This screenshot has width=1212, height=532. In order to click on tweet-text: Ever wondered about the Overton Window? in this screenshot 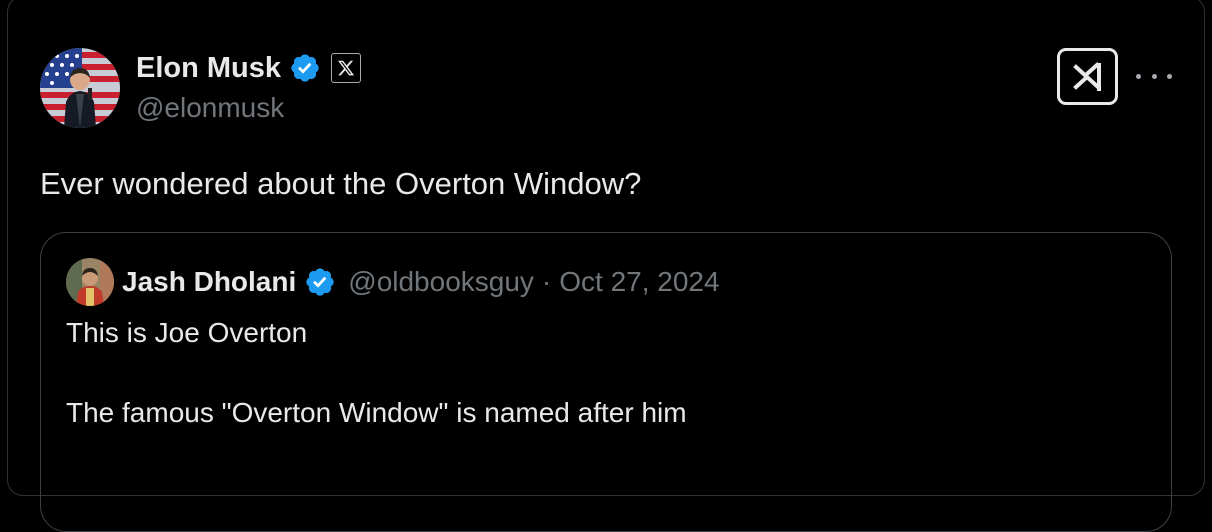, I will do `click(341, 183)`.